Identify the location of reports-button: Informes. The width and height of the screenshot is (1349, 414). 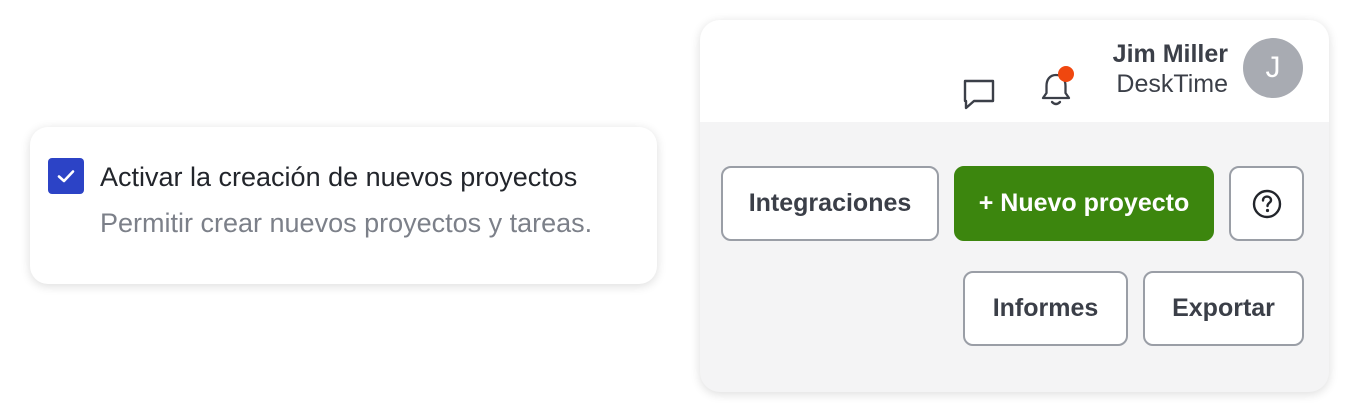
(1045, 308).